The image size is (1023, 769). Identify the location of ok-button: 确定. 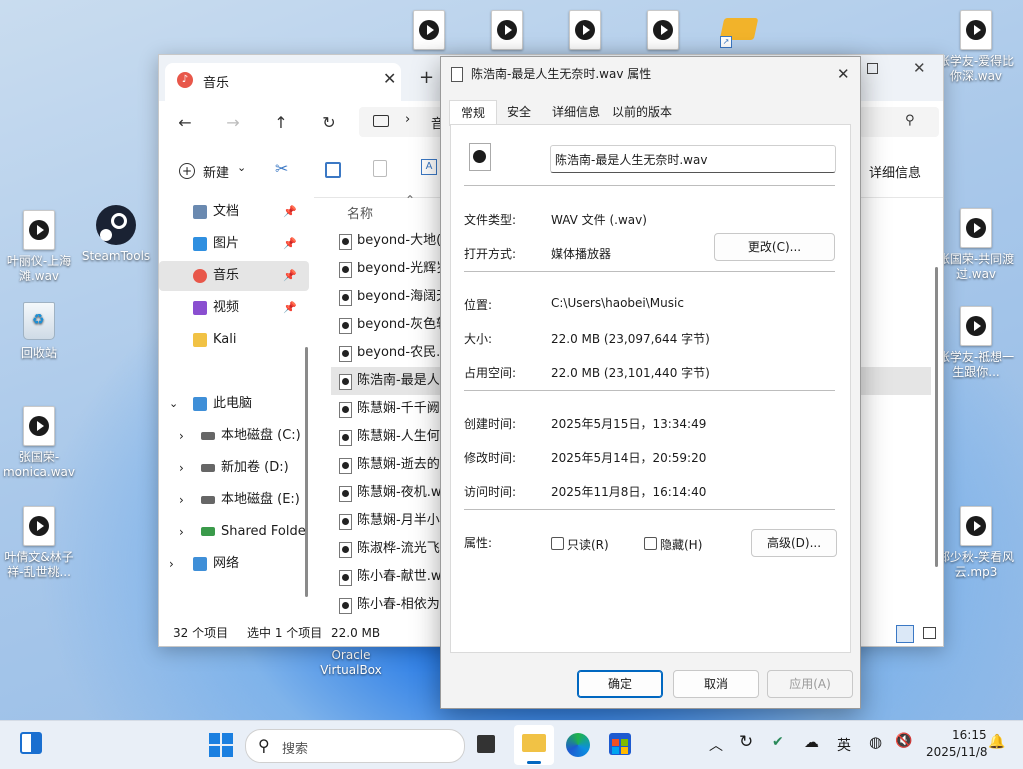
(620, 684).